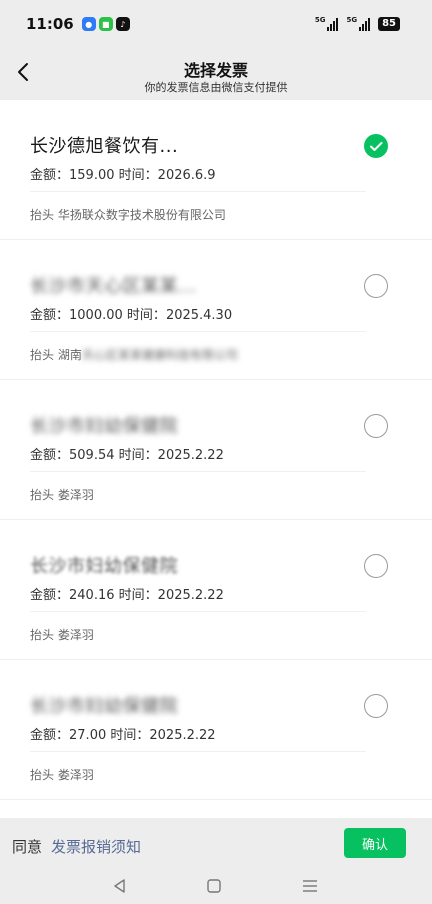 This screenshot has height=904, width=432. I want to click on status-time: 11:06, so click(50, 24).